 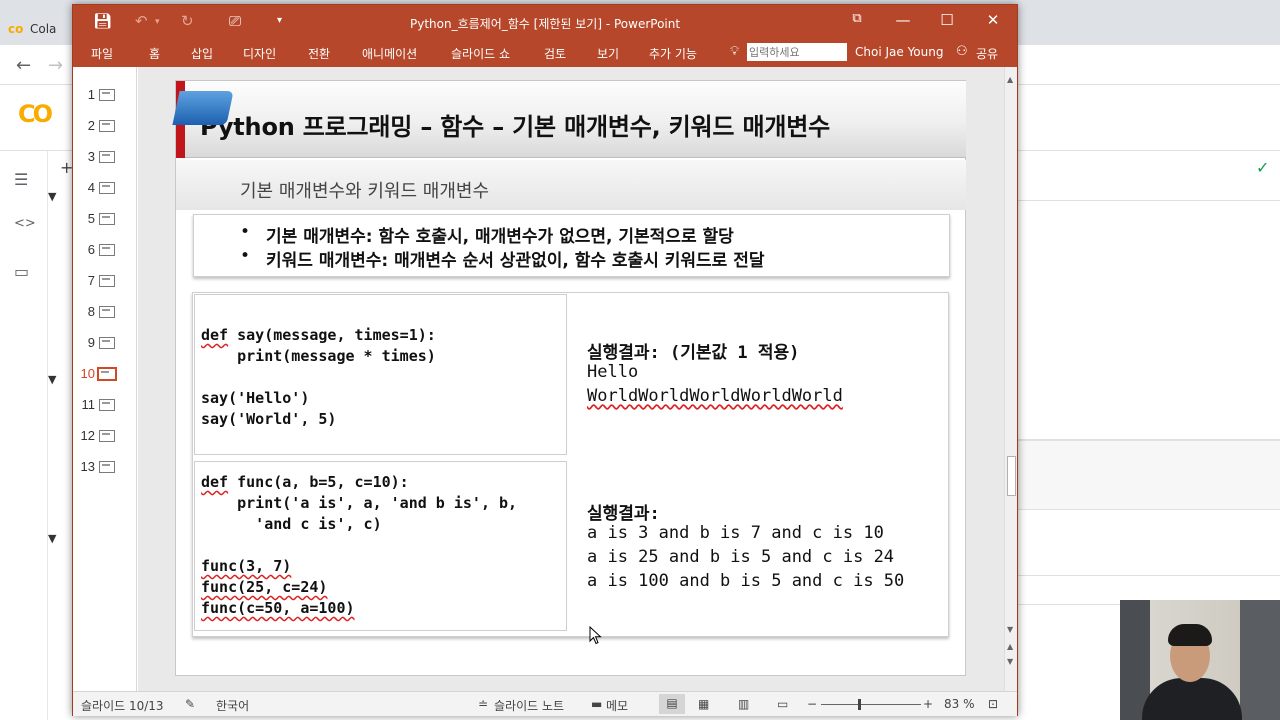 What do you see at coordinates (1010, 79) in the screenshot?
I see `scroll-up-icon: ▲` at bounding box center [1010, 79].